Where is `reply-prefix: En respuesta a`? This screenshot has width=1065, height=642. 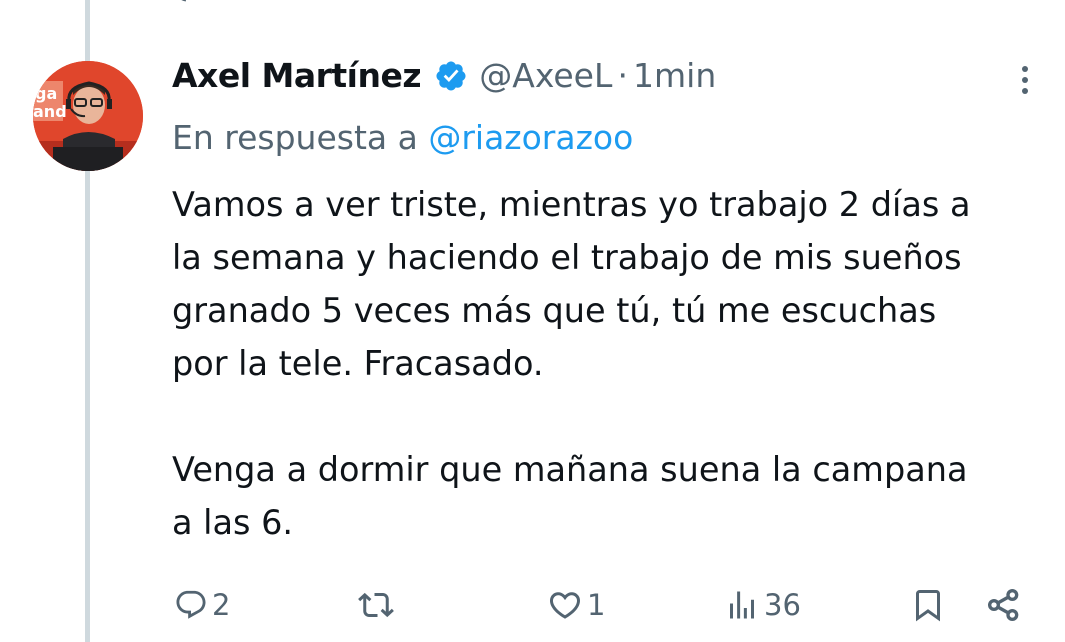 reply-prefix: En respuesta a is located at coordinates (295, 137).